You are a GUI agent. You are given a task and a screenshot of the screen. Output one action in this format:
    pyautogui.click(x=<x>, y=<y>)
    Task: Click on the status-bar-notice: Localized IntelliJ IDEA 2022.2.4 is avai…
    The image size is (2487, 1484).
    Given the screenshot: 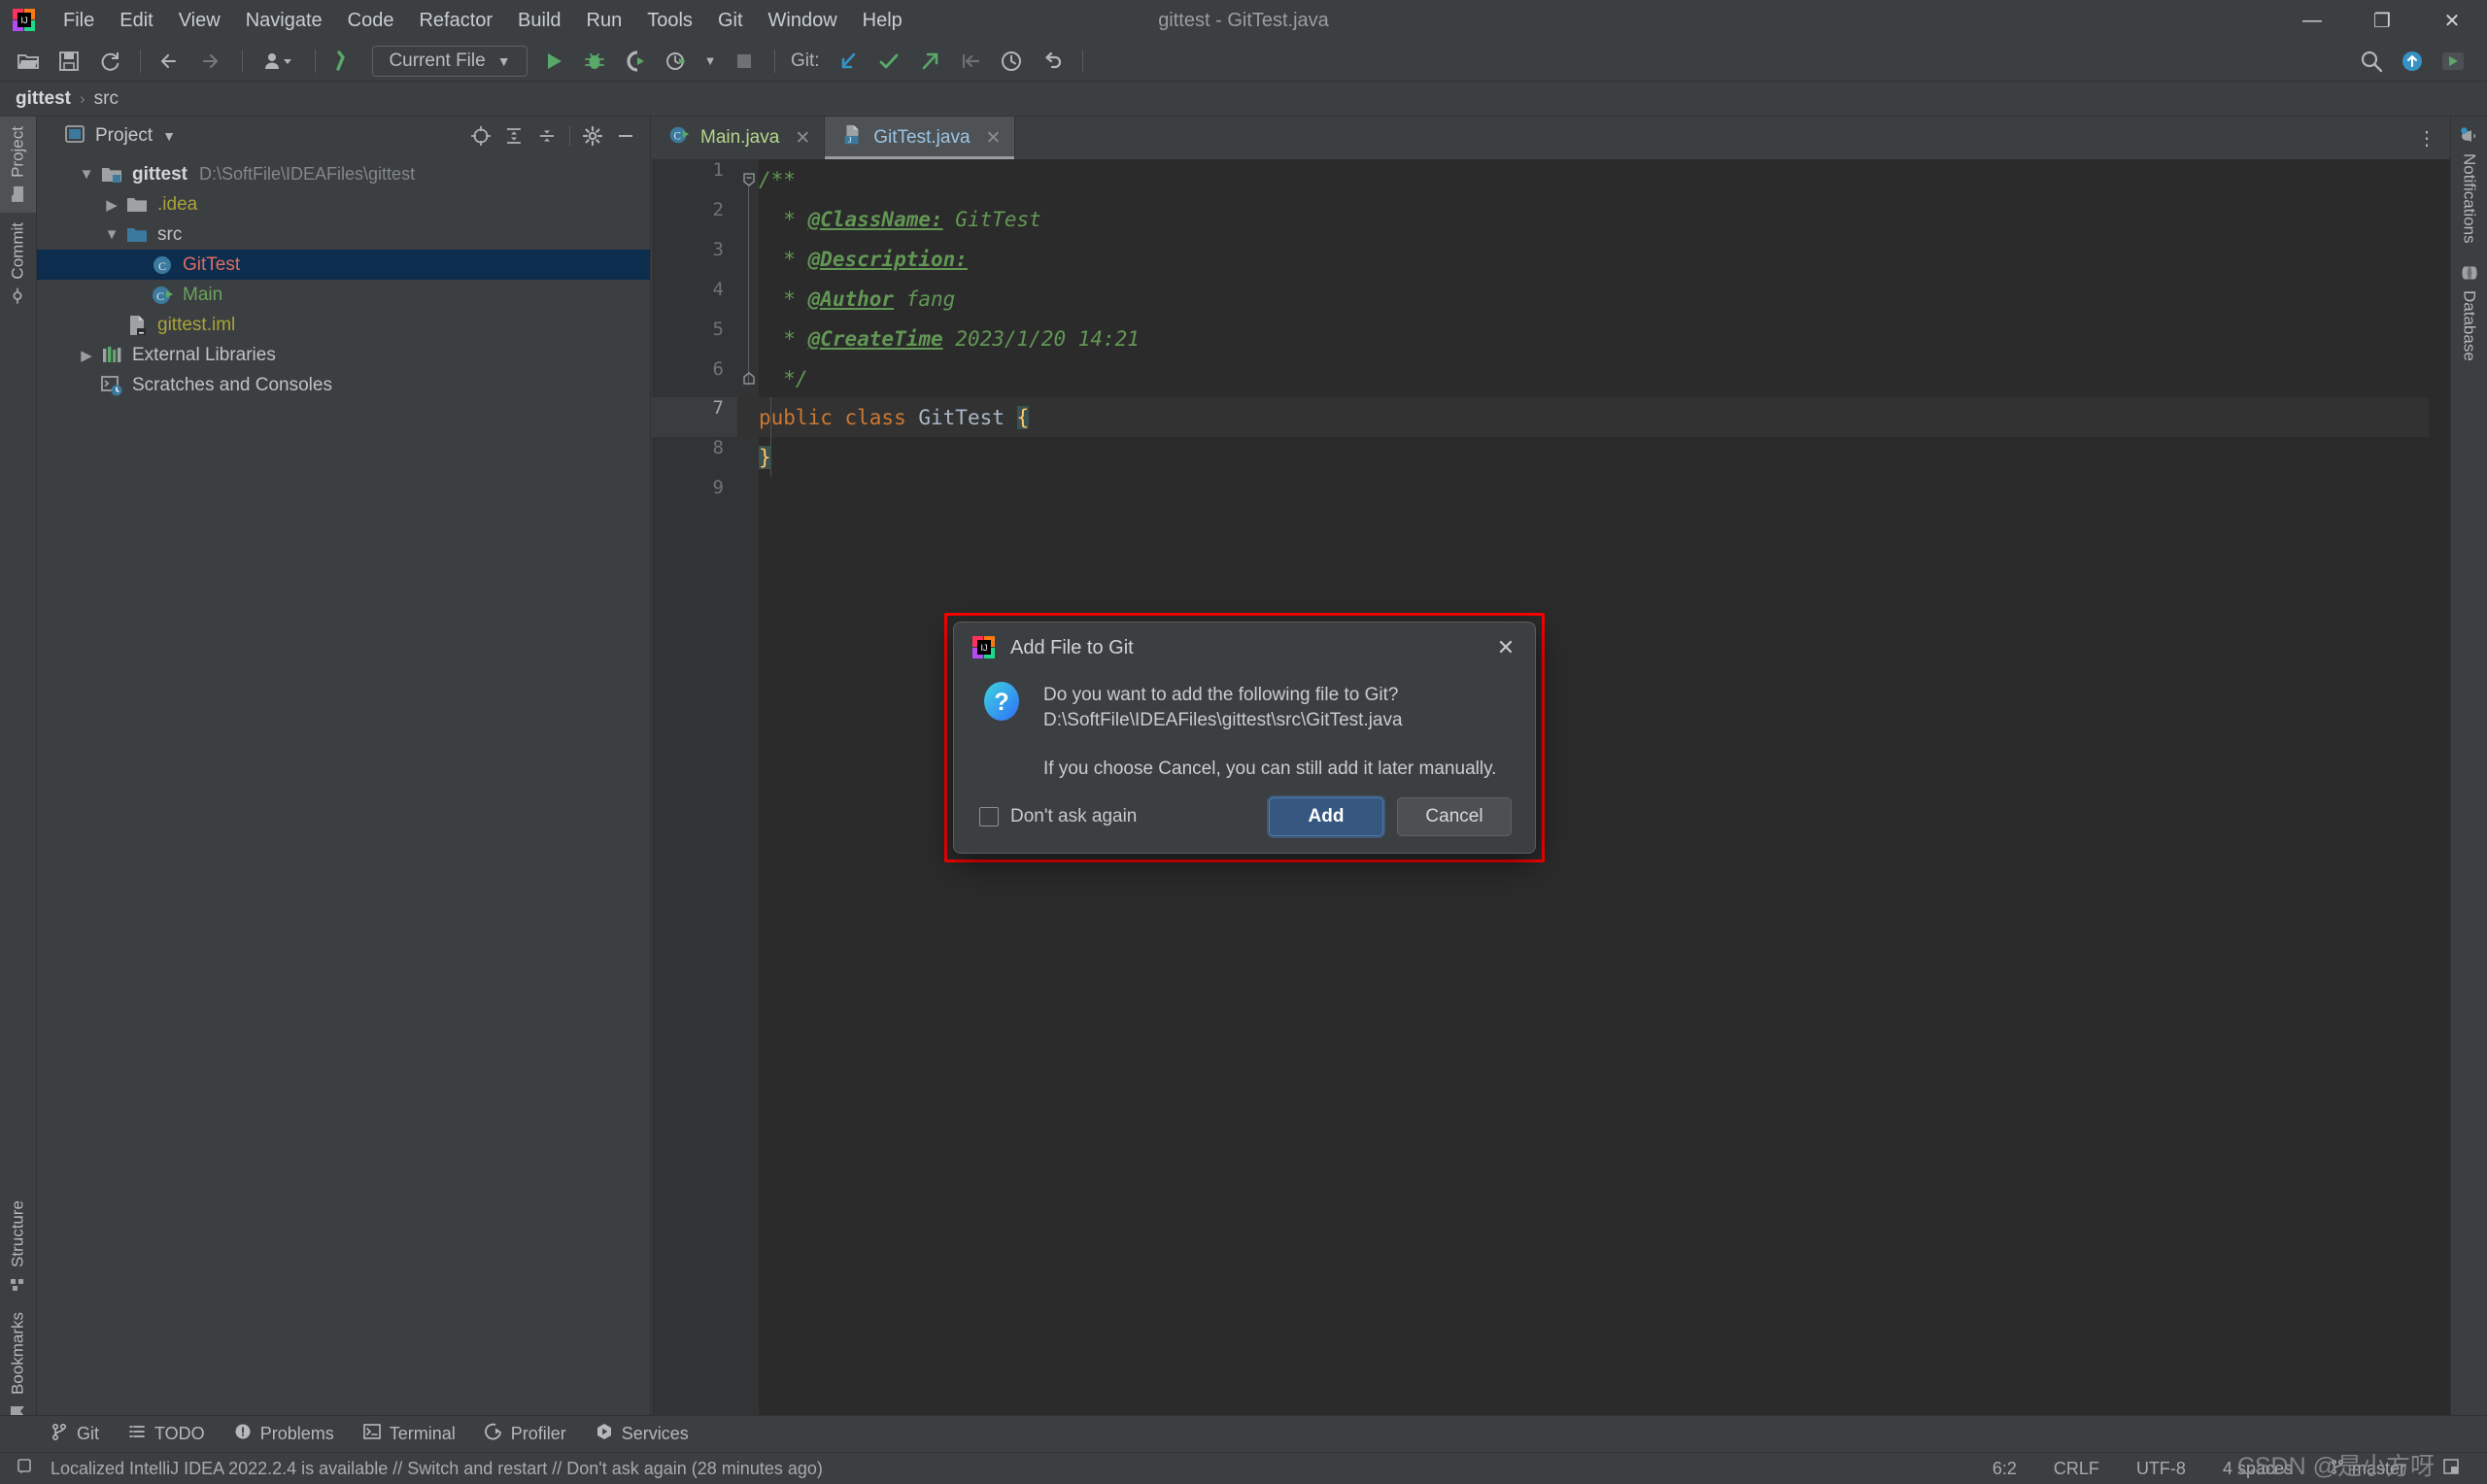 What is the action you would take?
    pyautogui.click(x=437, y=1469)
    